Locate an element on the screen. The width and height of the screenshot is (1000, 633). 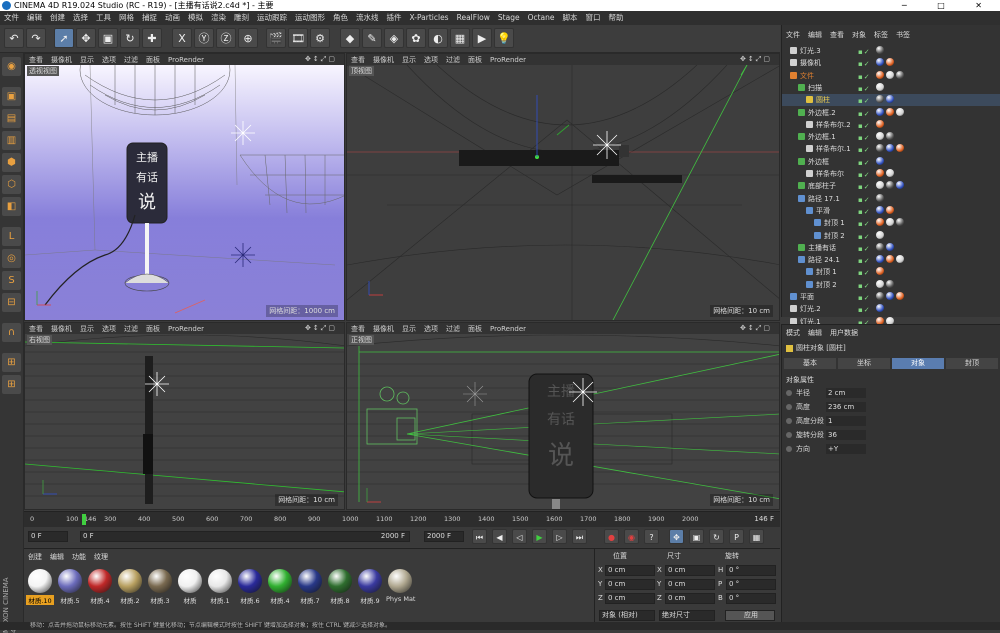
render-picture-viewer-icon: 🎞 is located at coordinates (298, 38).